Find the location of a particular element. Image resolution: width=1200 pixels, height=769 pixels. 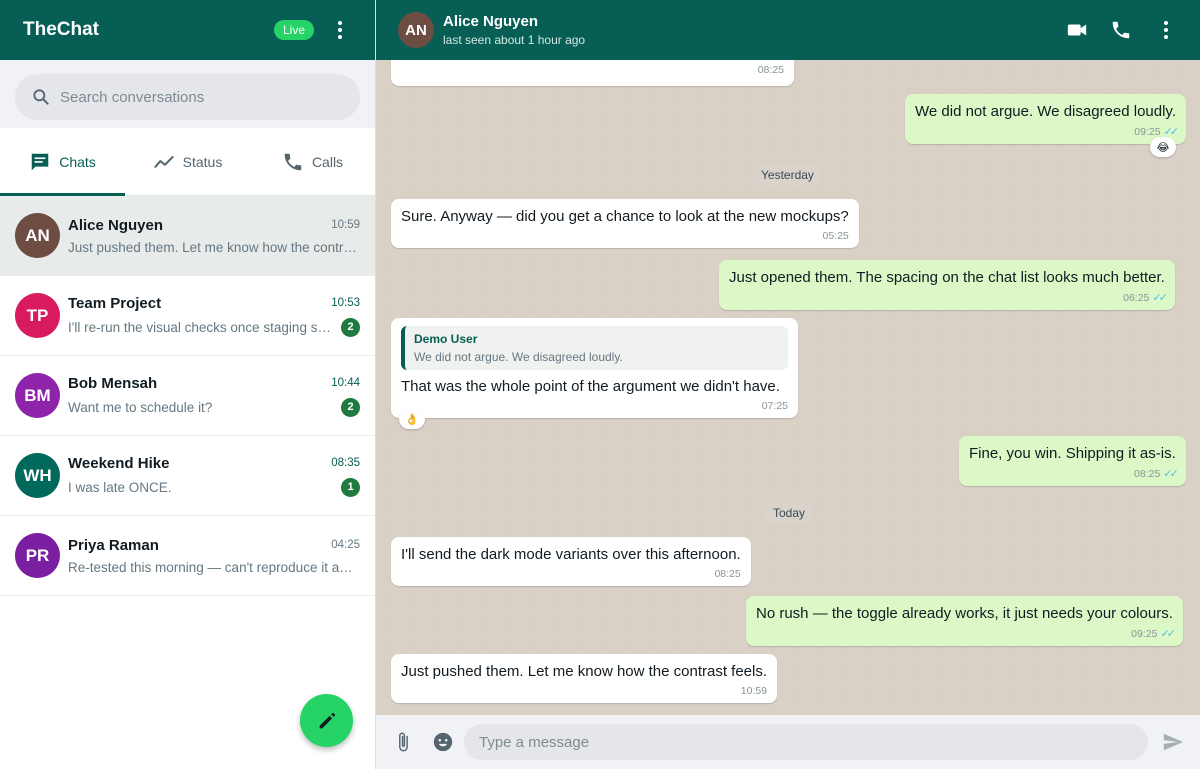

message-bubble-incoming: 08:25 is located at coordinates (592, 73).